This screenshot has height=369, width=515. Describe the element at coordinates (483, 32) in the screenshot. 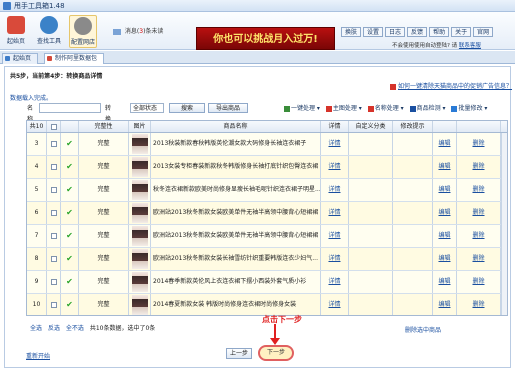

I see `website-button: 官网` at that location.